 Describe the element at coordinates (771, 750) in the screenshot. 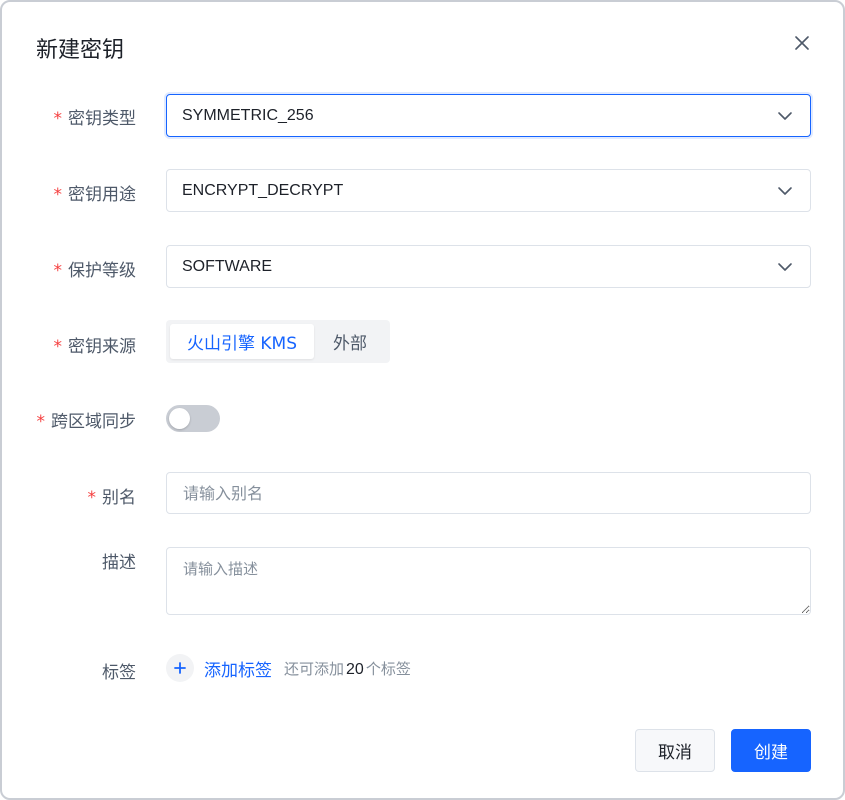

I see `create-button: 创建` at that location.